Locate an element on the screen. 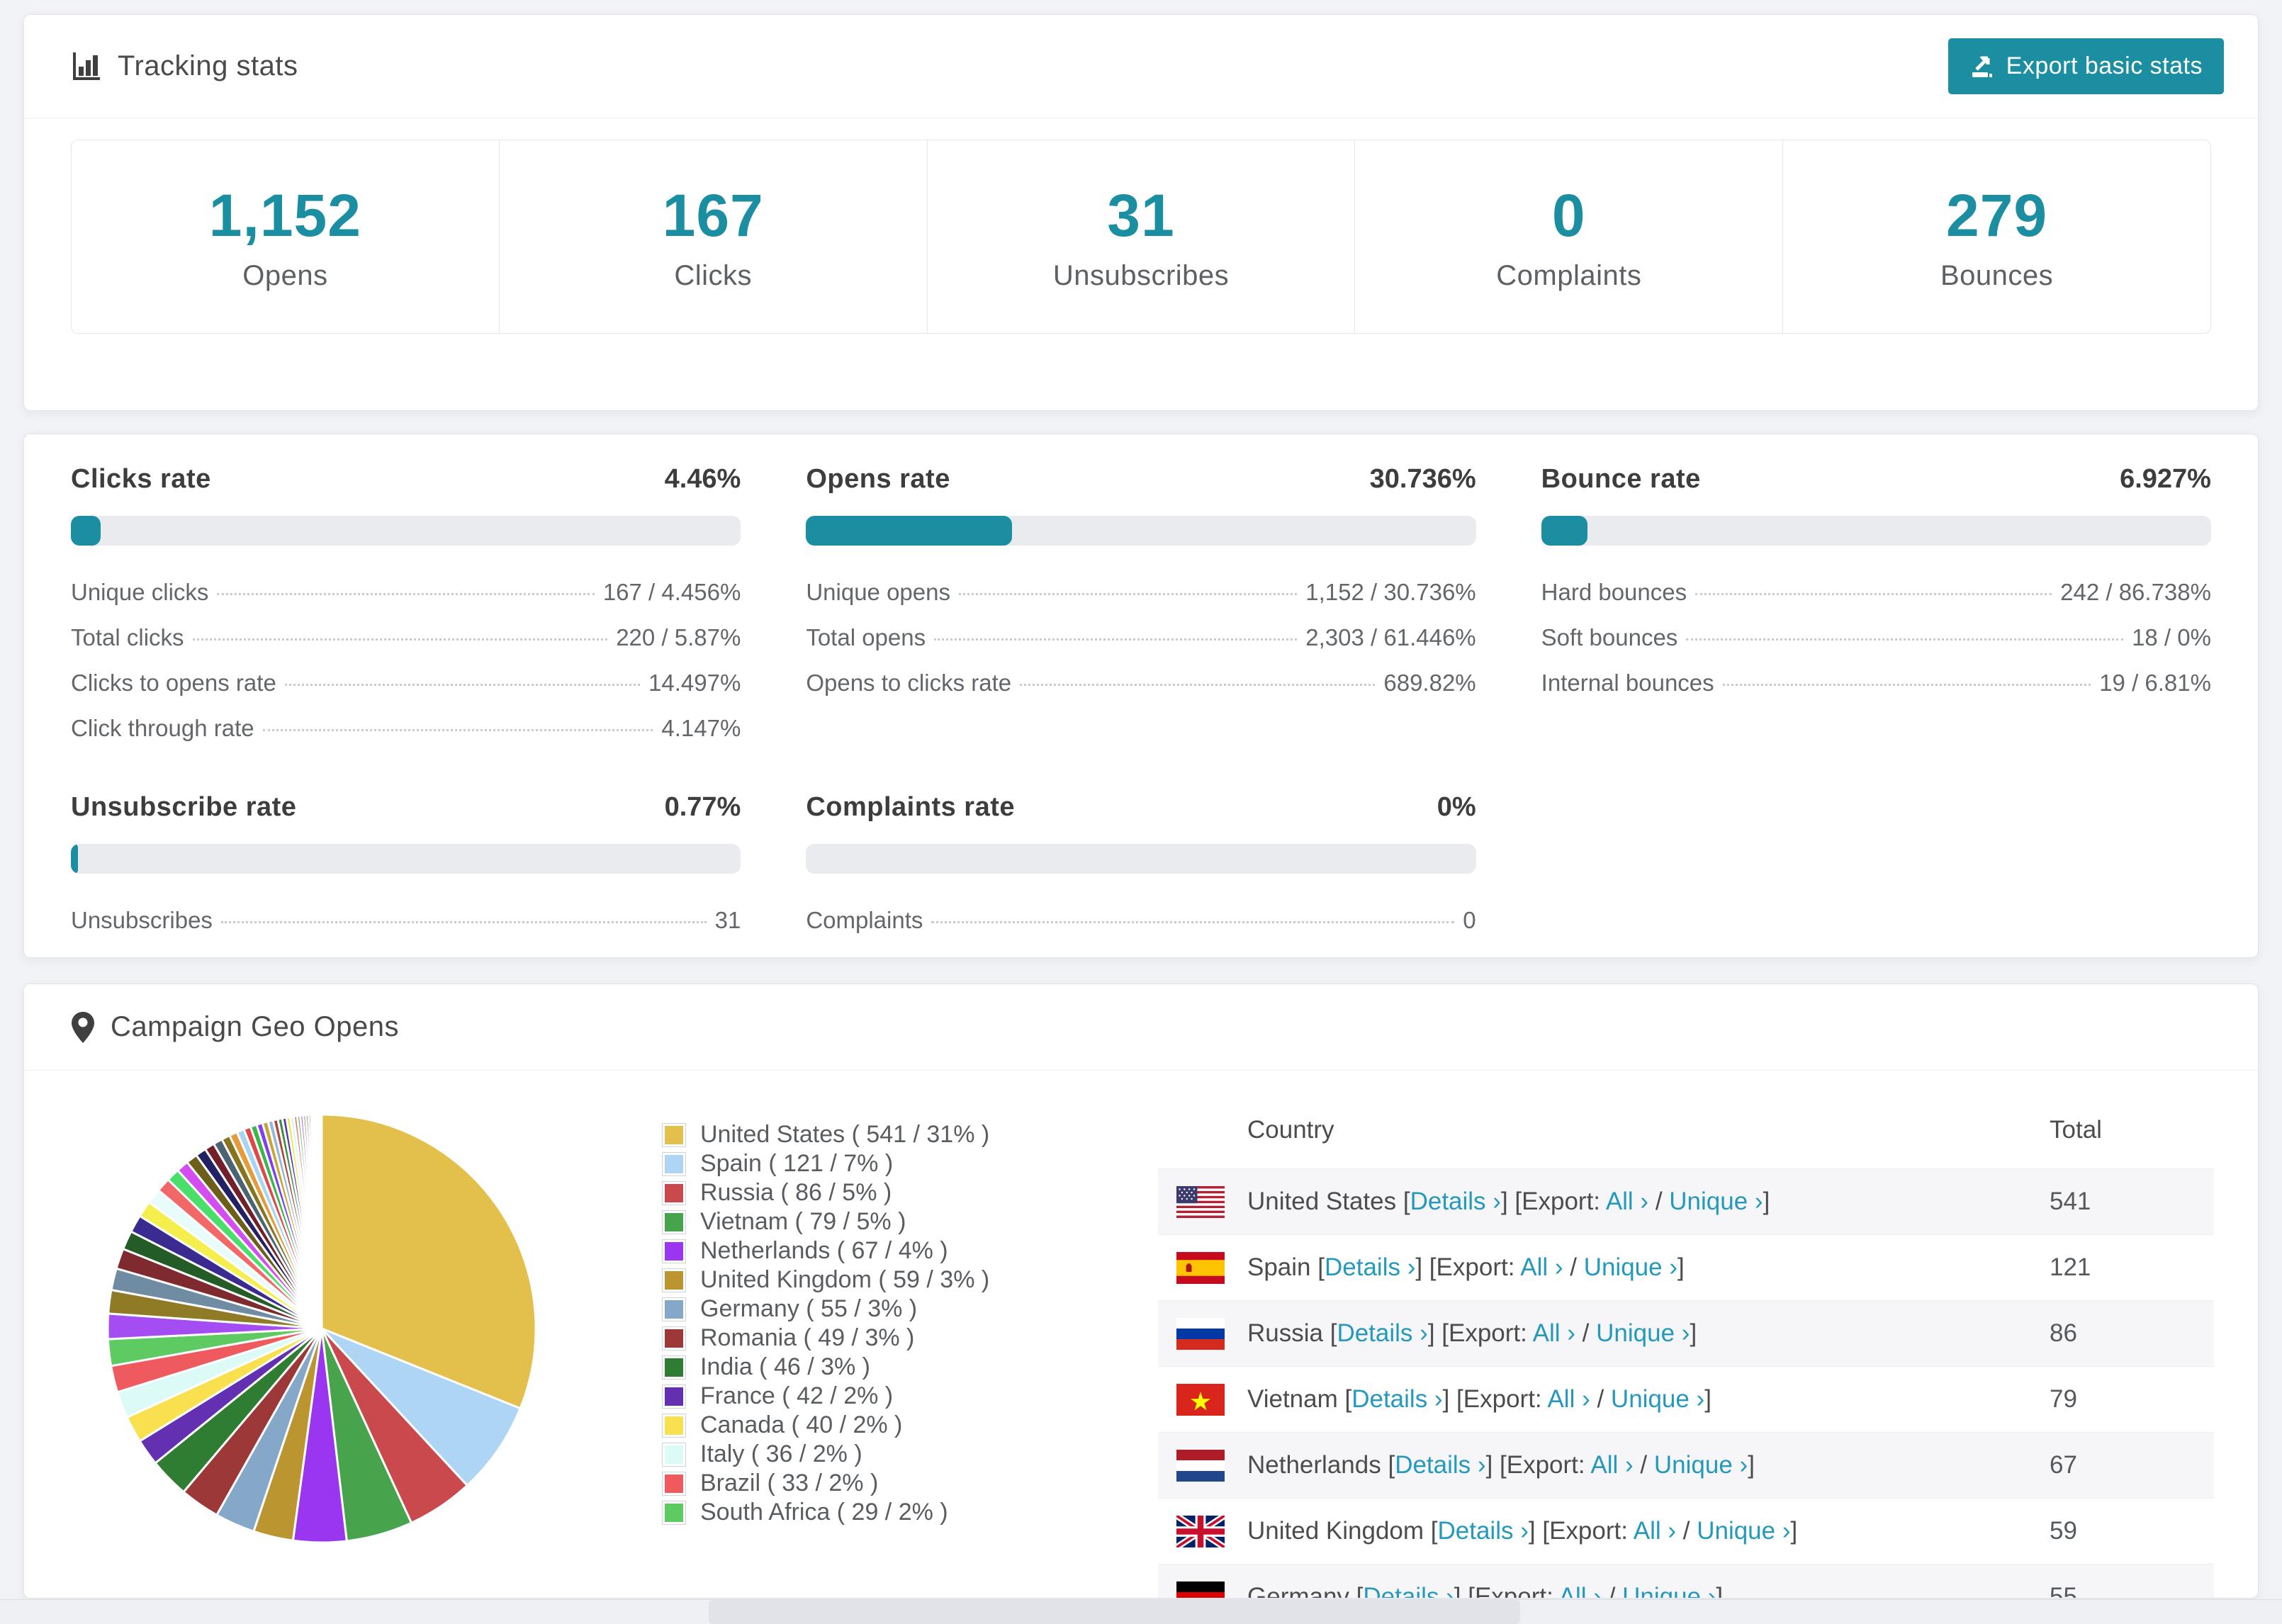 The height and width of the screenshot is (1624, 2282). rate-detail-row: Click through rate 4.147% is located at coordinates (406, 728).